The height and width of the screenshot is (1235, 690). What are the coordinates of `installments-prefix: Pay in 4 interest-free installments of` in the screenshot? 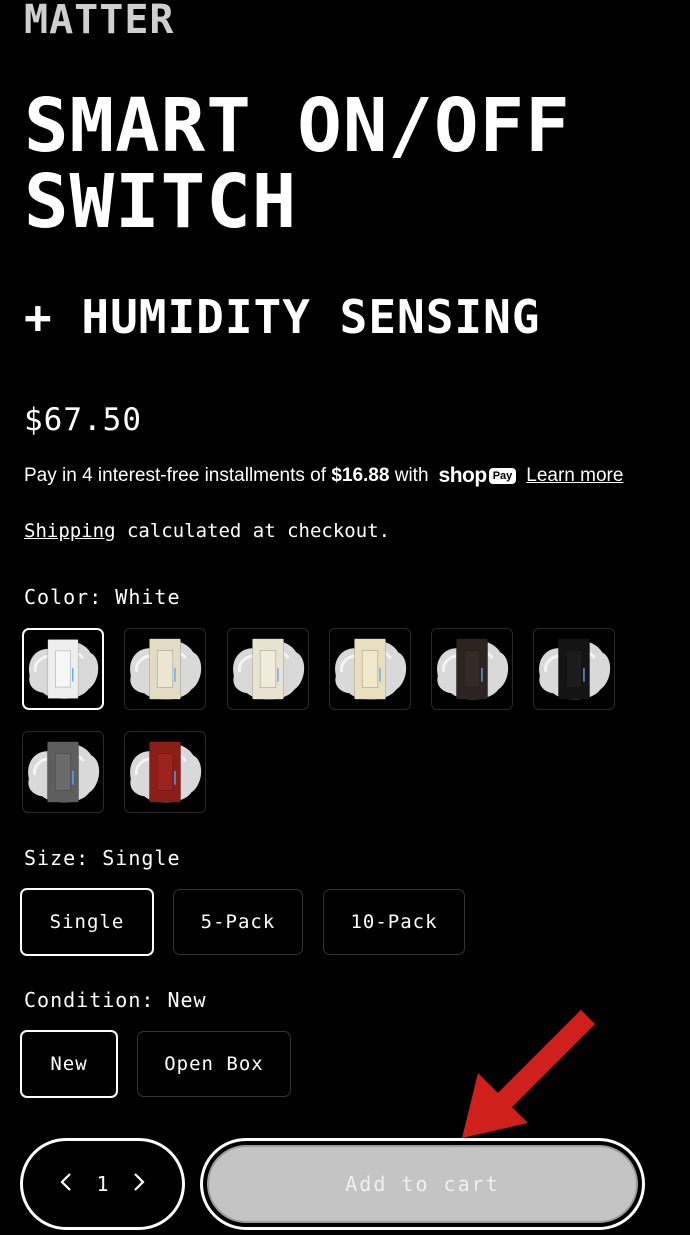 It's located at (178, 475).